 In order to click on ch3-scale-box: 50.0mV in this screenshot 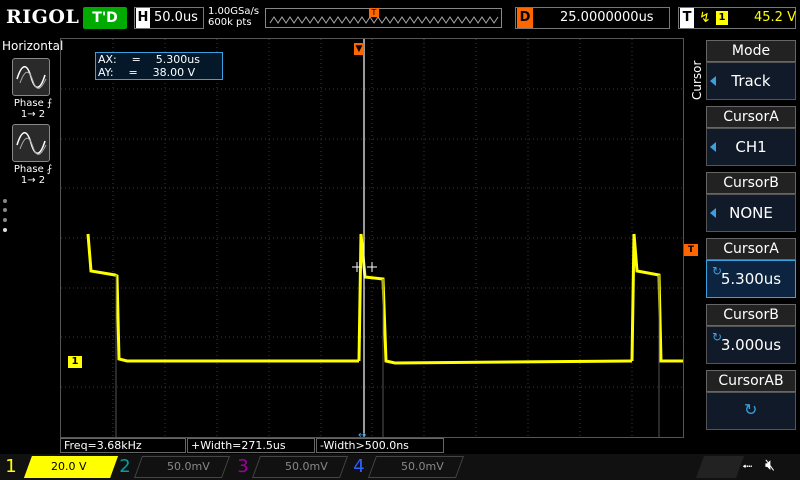, I will do `click(300, 467)`.